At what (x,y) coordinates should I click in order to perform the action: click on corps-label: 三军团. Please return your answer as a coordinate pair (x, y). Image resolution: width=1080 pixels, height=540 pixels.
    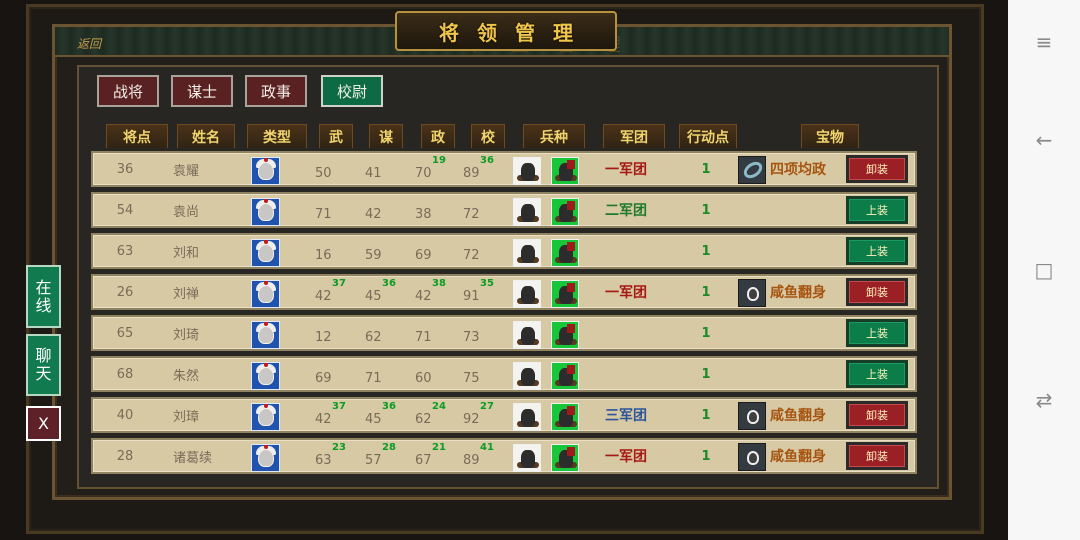
    Looking at the image, I should click on (626, 416).